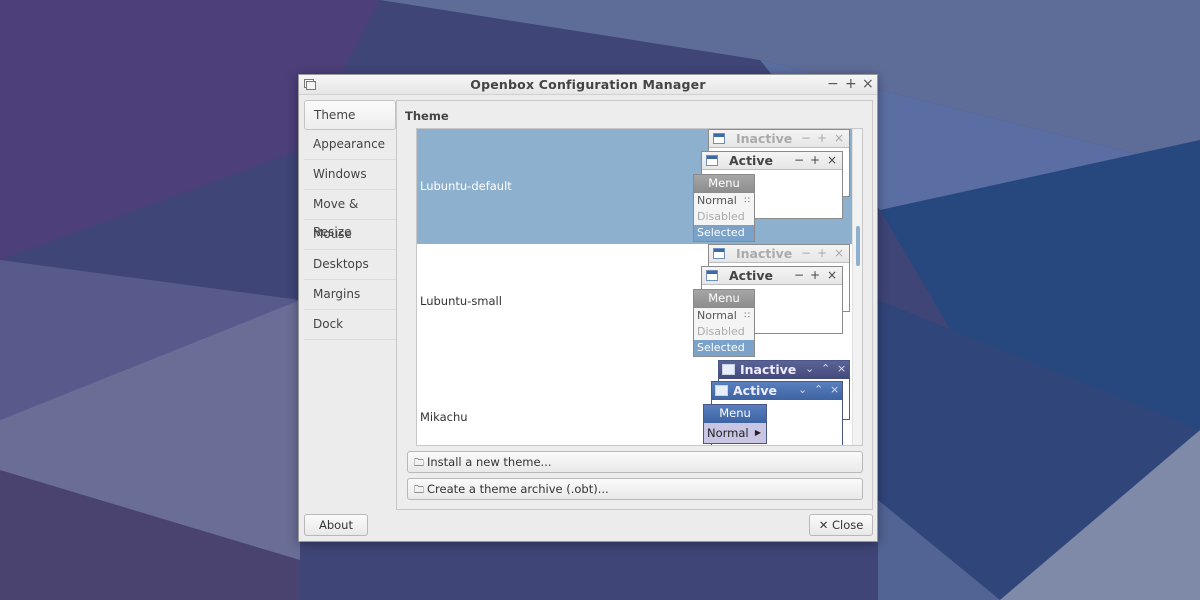 The height and width of the screenshot is (600, 1200). I want to click on sidebar-item-margins: Margins, so click(350, 295).